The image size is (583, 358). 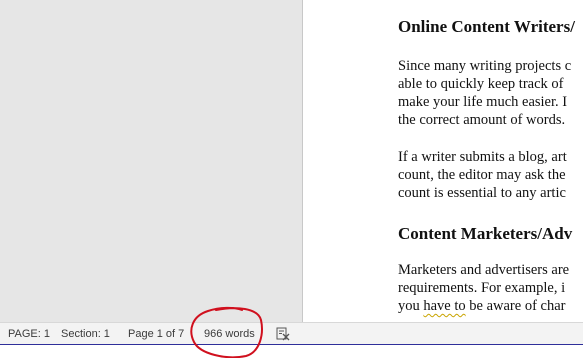 What do you see at coordinates (291, 351) in the screenshot?
I see `taskbar-edge` at bounding box center [291, 351].